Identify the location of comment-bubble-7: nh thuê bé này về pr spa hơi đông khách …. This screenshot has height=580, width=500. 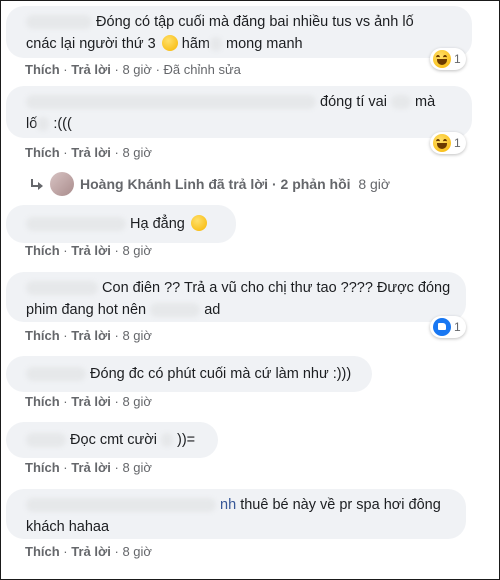
(236, 514).